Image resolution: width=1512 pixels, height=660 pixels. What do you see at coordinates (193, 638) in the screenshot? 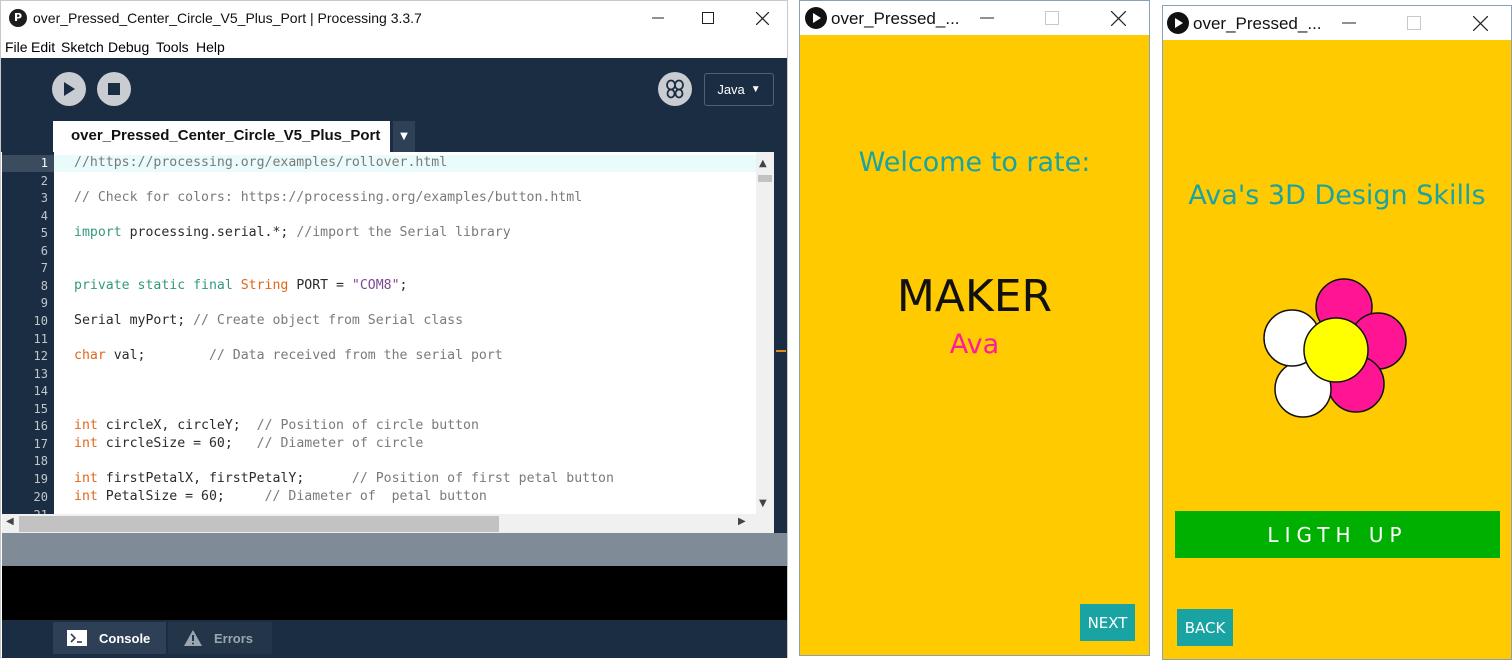
I see `warning-icon` at bounding box center [193, 638].